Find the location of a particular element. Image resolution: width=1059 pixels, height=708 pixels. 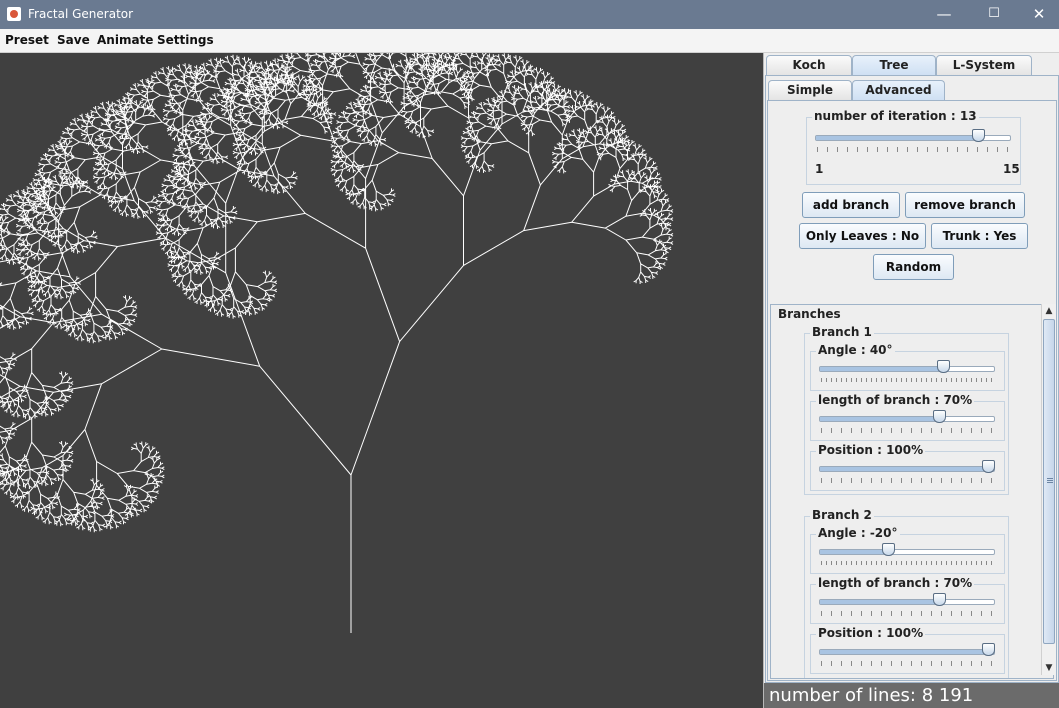

branch-2-length-group: length of branch : 70% is located at coordinates (907, 600).